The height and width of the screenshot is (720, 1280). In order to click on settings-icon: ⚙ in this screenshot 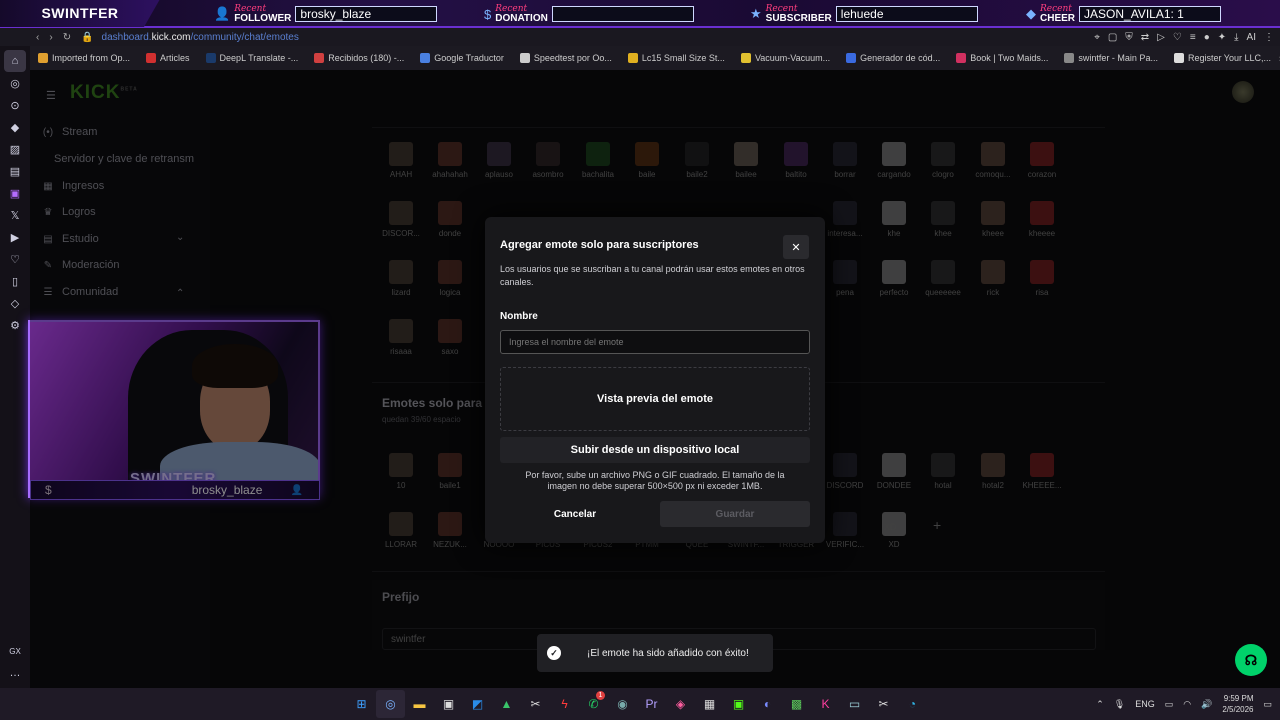, I will do `click(15, 325)`.